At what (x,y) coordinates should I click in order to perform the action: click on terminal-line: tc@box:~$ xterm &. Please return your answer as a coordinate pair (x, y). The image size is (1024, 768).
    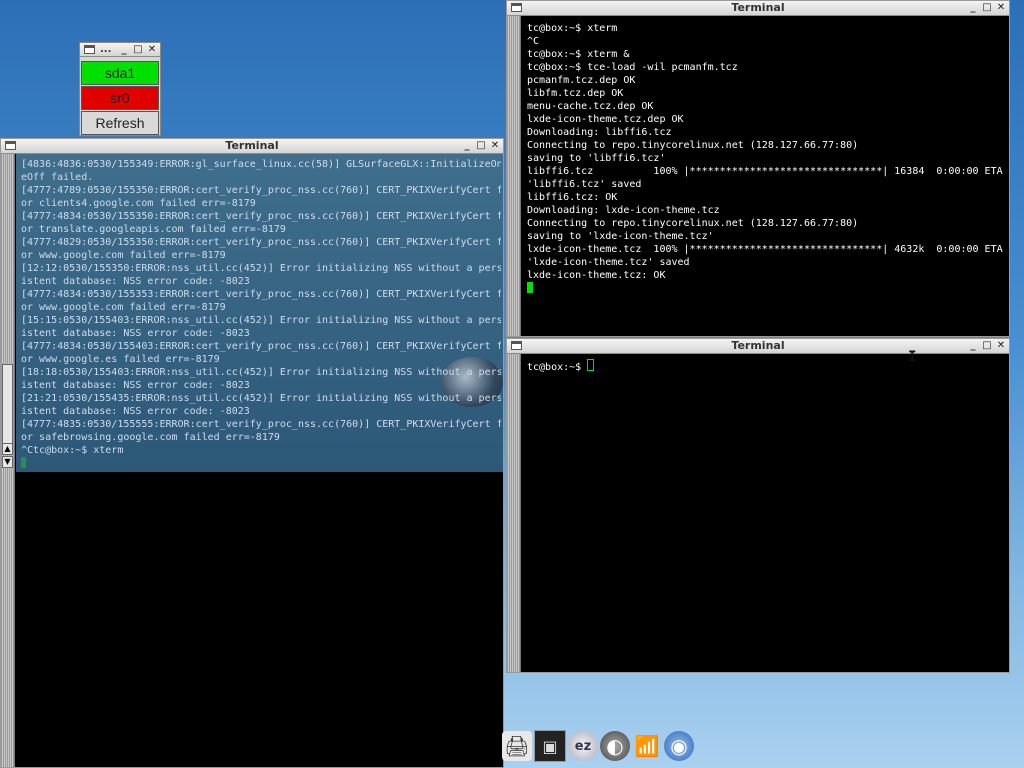
    Looking at the image, I should click on (578, 54).